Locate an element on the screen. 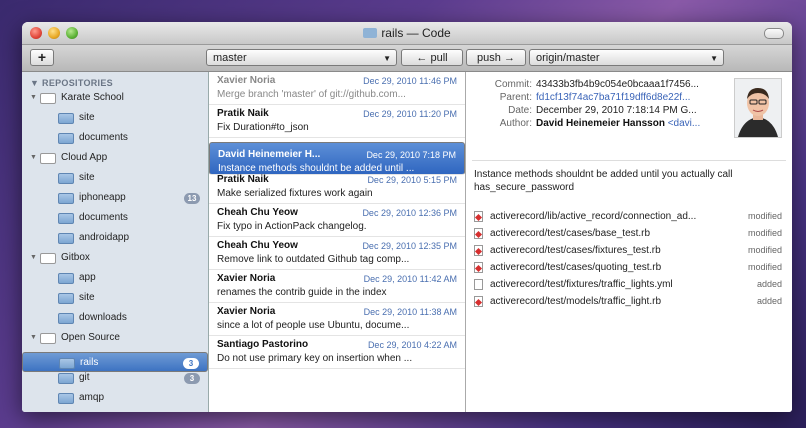  commit-date: Dec 29, 2010 11:20 PM is located at coordinates (410, 114).